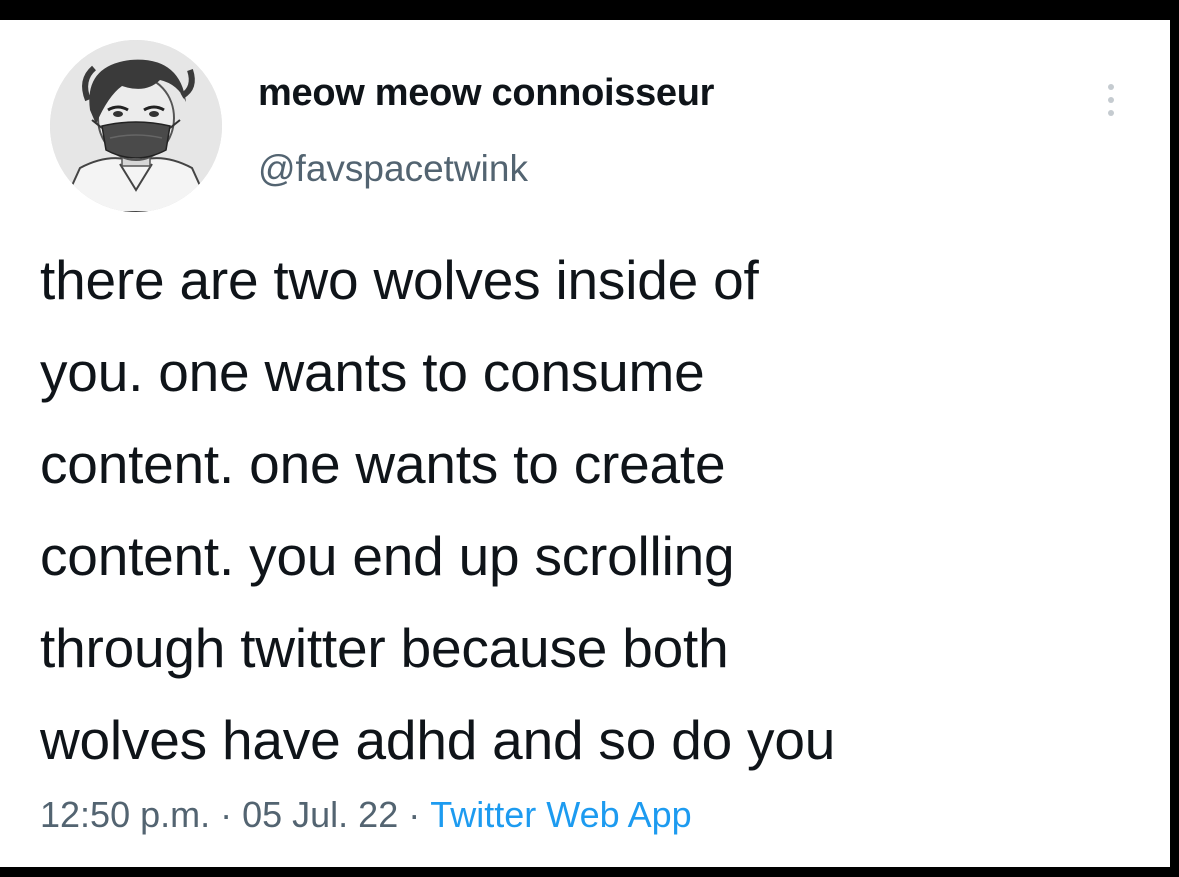  What do you see at coordinates (560, 814) in the screenshot?
I see `tweet-source-link: Twitter Web App` at bounding box center [560, 814].